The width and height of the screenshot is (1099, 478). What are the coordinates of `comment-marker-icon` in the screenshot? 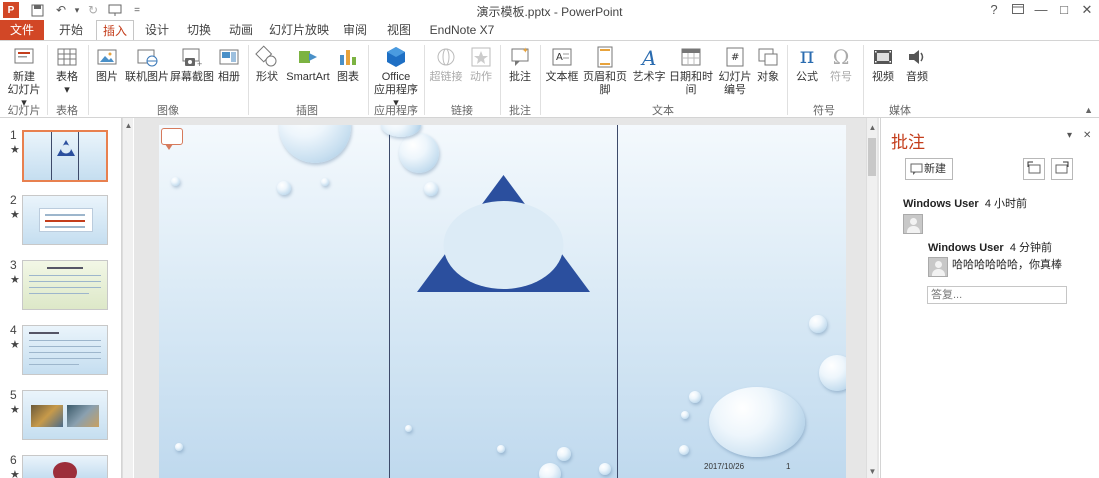 It's located at (172, 139).